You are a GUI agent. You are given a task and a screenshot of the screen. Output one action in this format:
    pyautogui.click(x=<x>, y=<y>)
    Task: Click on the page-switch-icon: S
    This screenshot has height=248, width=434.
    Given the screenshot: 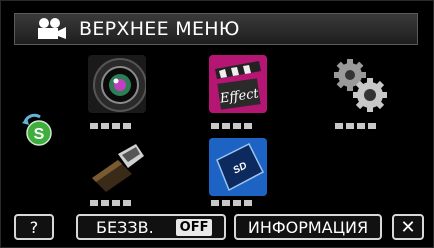 What is the action you would take?
    pyautogui.click(x=37, y=130)
    